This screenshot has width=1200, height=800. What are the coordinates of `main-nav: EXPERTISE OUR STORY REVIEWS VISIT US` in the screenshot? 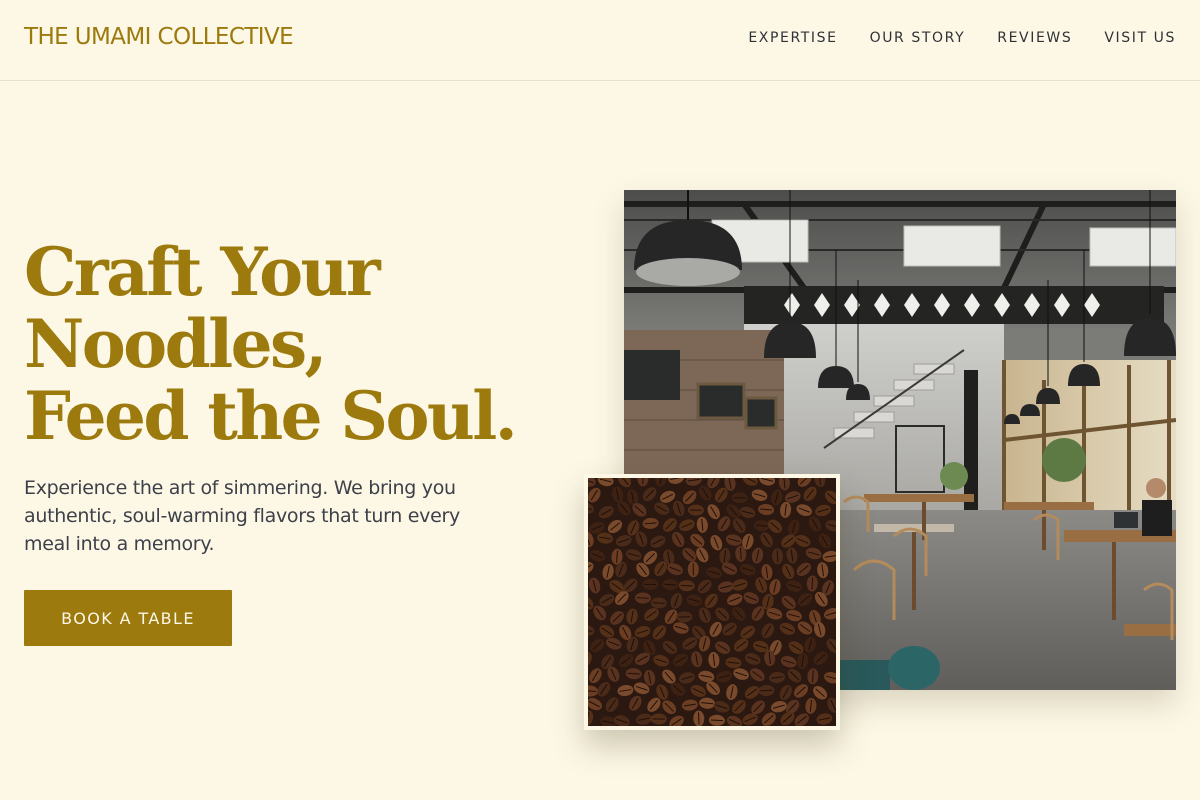 It's located at (962, 38).